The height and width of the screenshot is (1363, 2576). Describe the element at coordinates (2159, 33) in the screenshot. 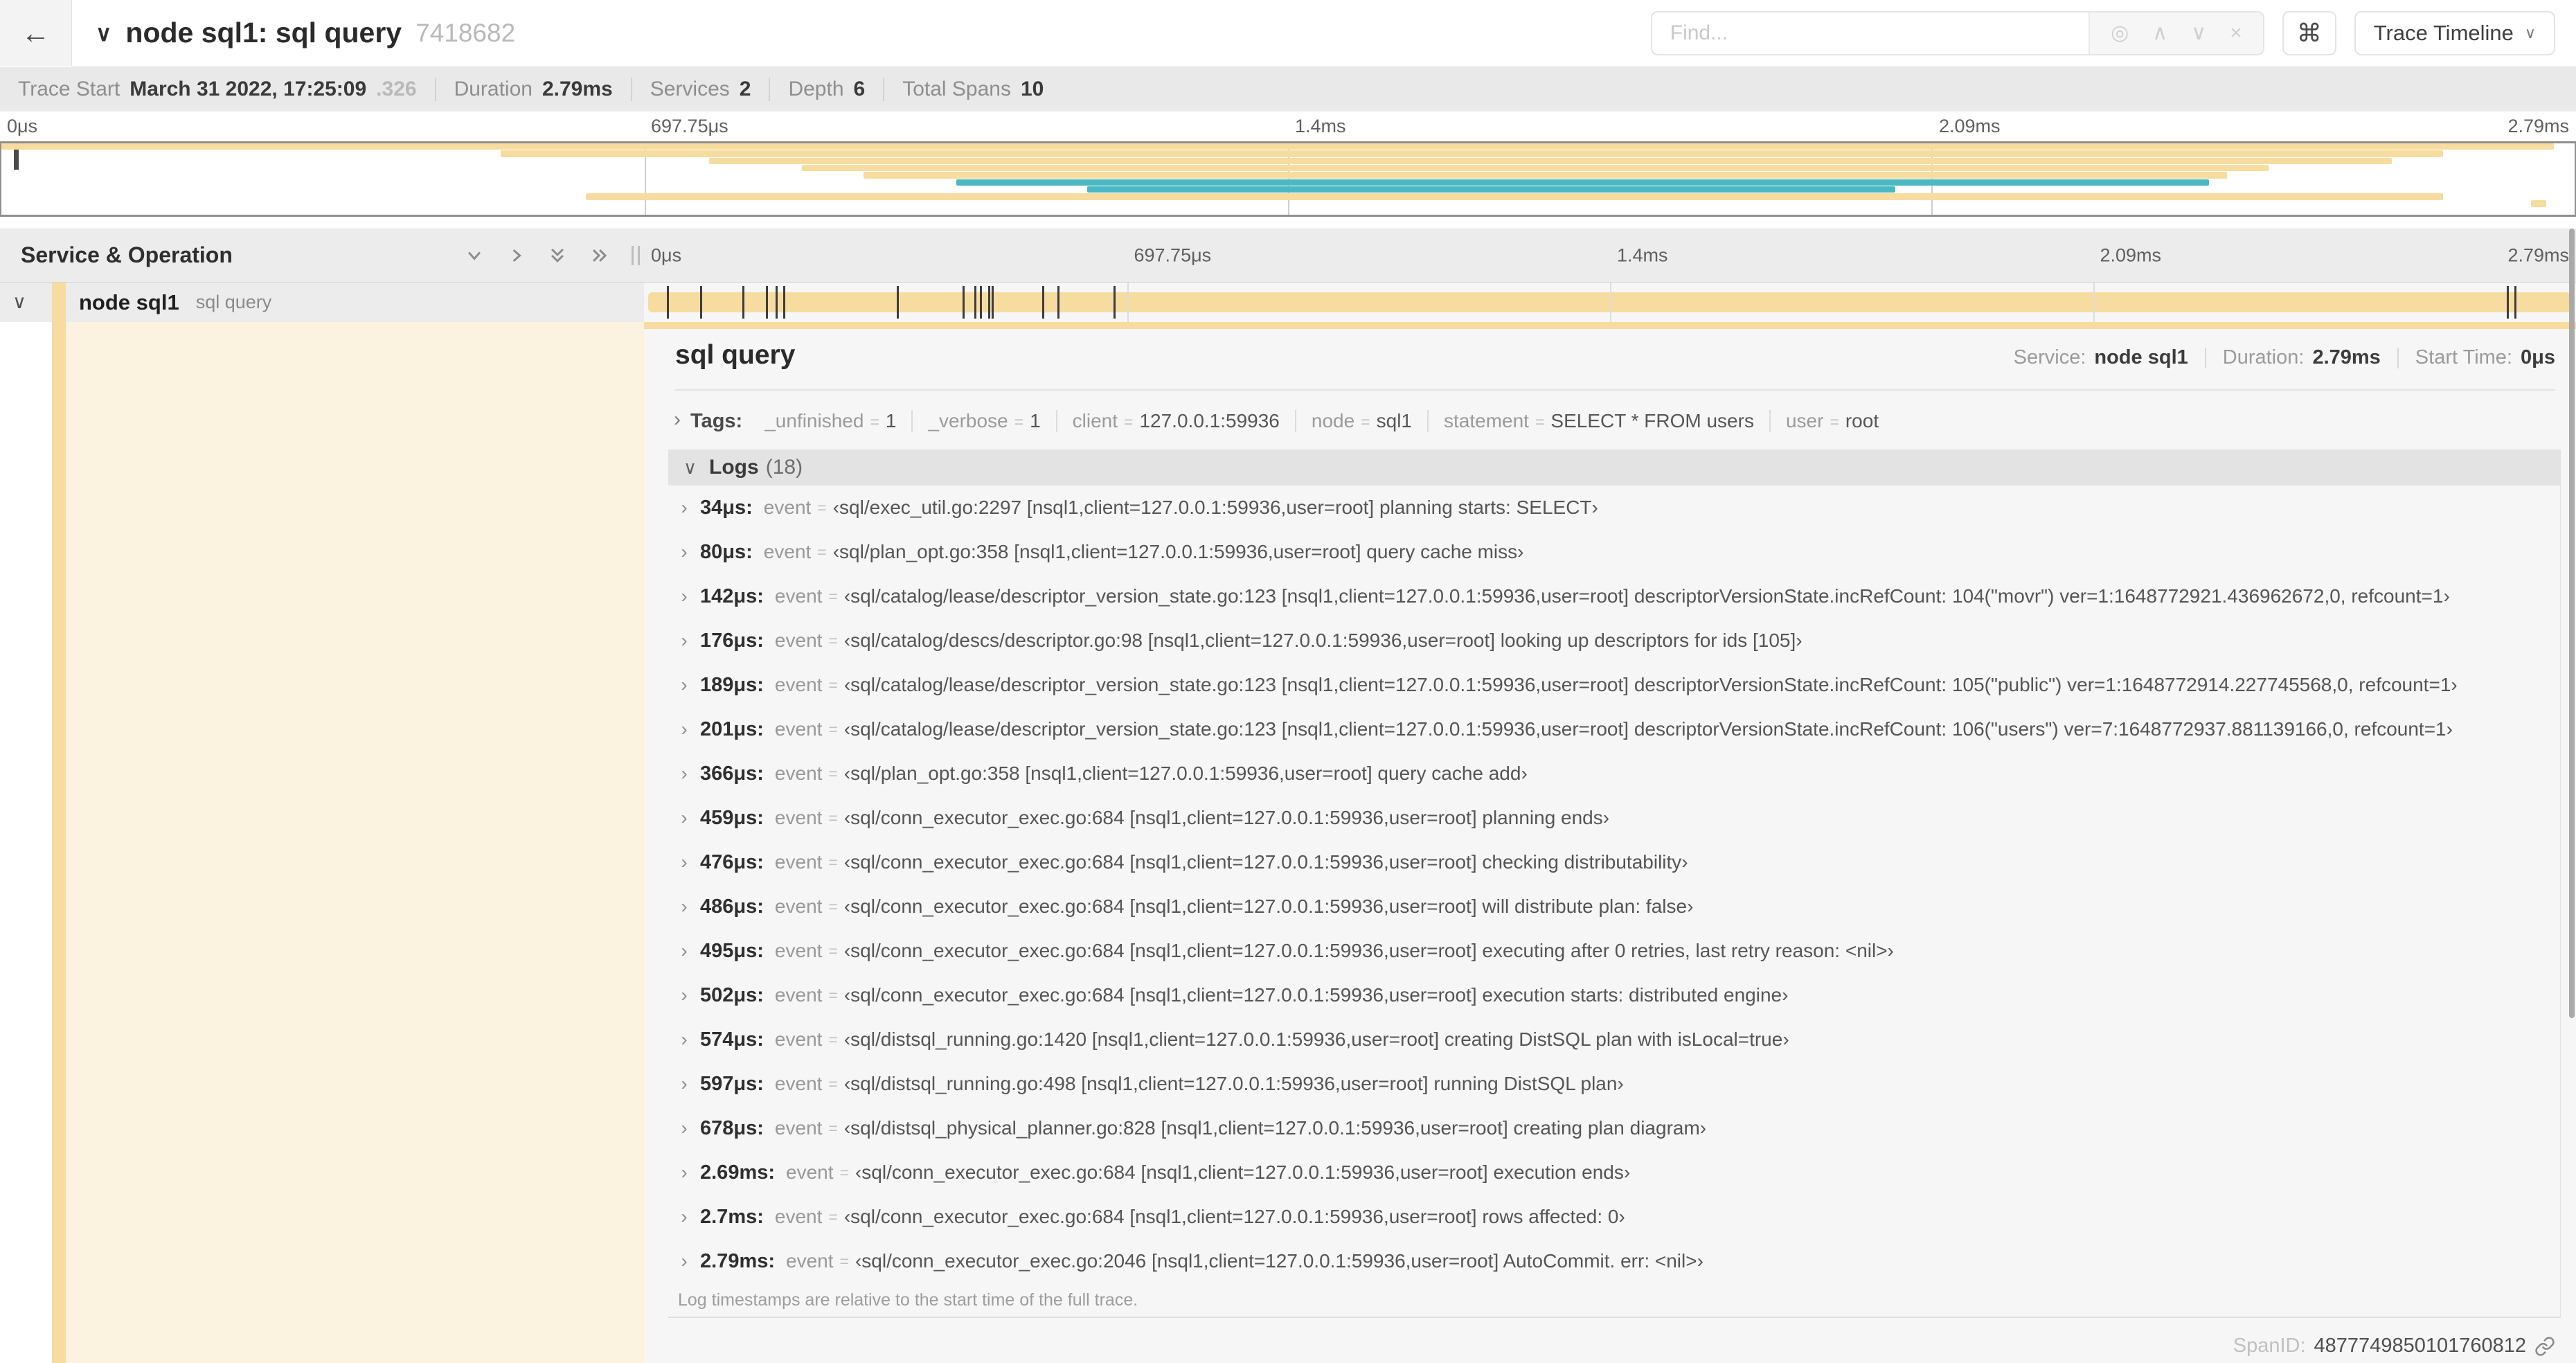

I see `find-prev-icon: ∧` at that location.